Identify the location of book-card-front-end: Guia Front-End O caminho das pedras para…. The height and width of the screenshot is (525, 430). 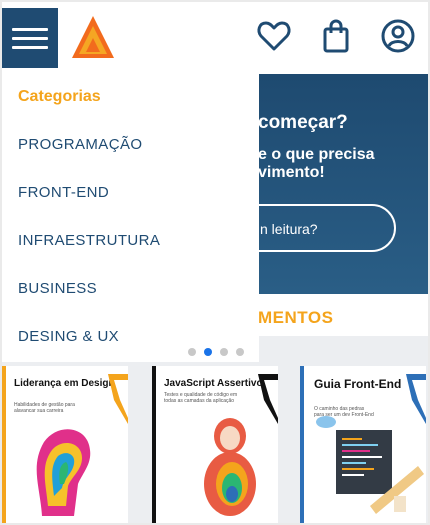
(363, 444).